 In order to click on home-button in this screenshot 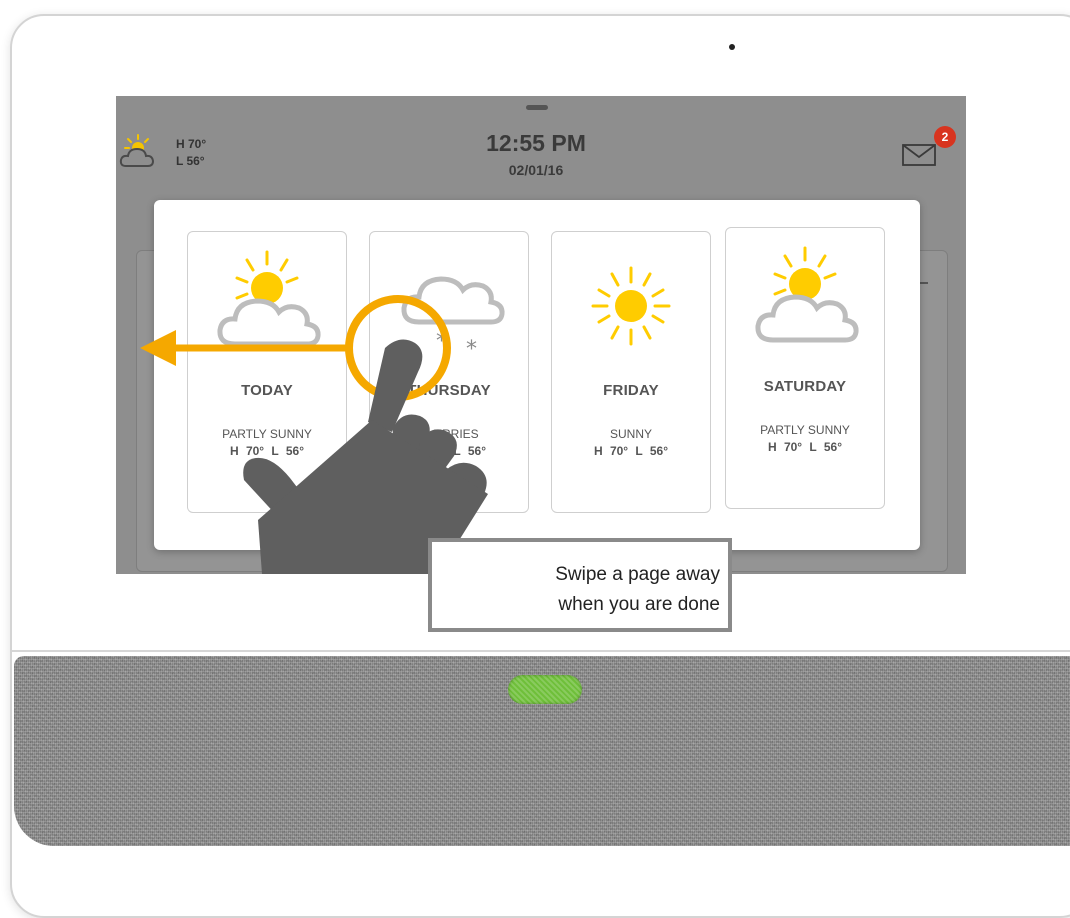, I will do `click(545, 689)`.